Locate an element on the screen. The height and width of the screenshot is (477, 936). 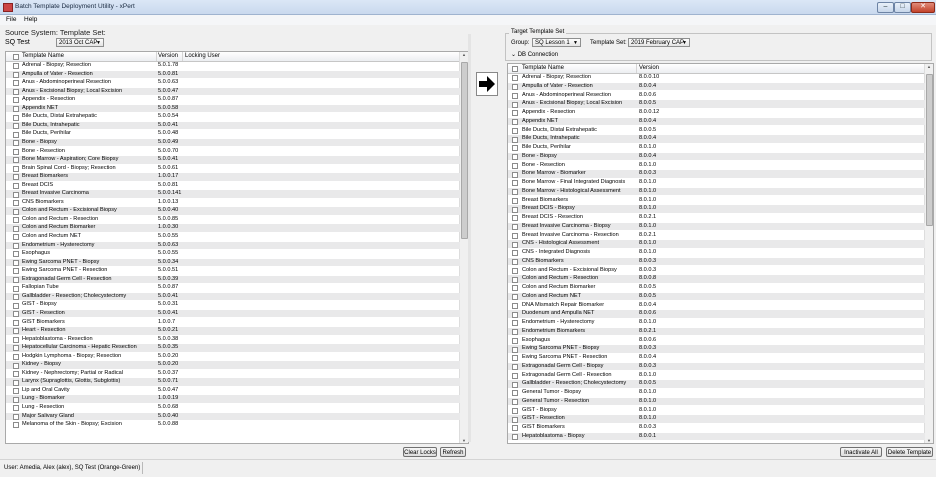
table-row: Endometrium Biomarkers 8.0.2.1 is located at coordinates (716, 331).